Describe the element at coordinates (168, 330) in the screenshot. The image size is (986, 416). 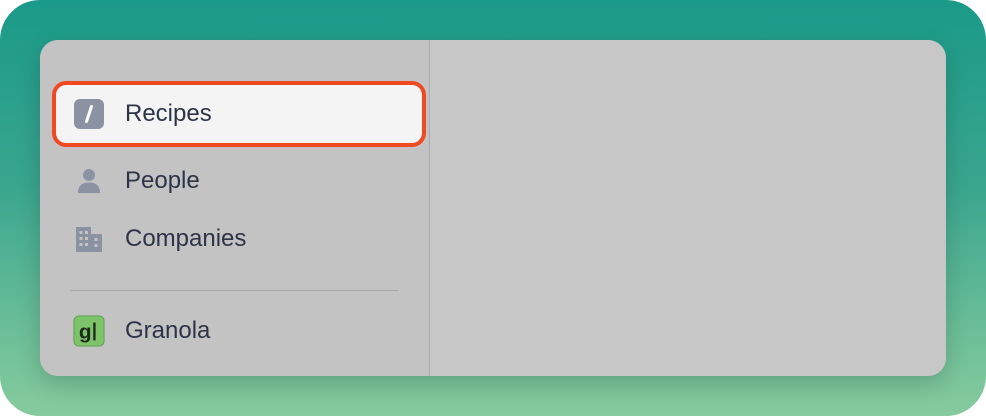
I see `sidebar-item-label: Granola` at that location.